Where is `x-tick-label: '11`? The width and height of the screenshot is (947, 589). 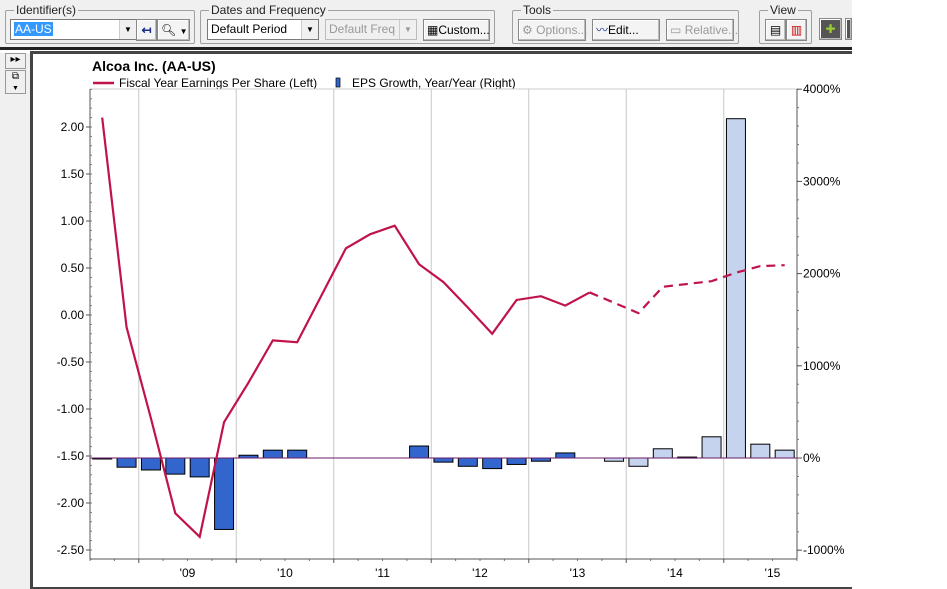 x-tick-label: '11 is located at coordinates (382, 573).